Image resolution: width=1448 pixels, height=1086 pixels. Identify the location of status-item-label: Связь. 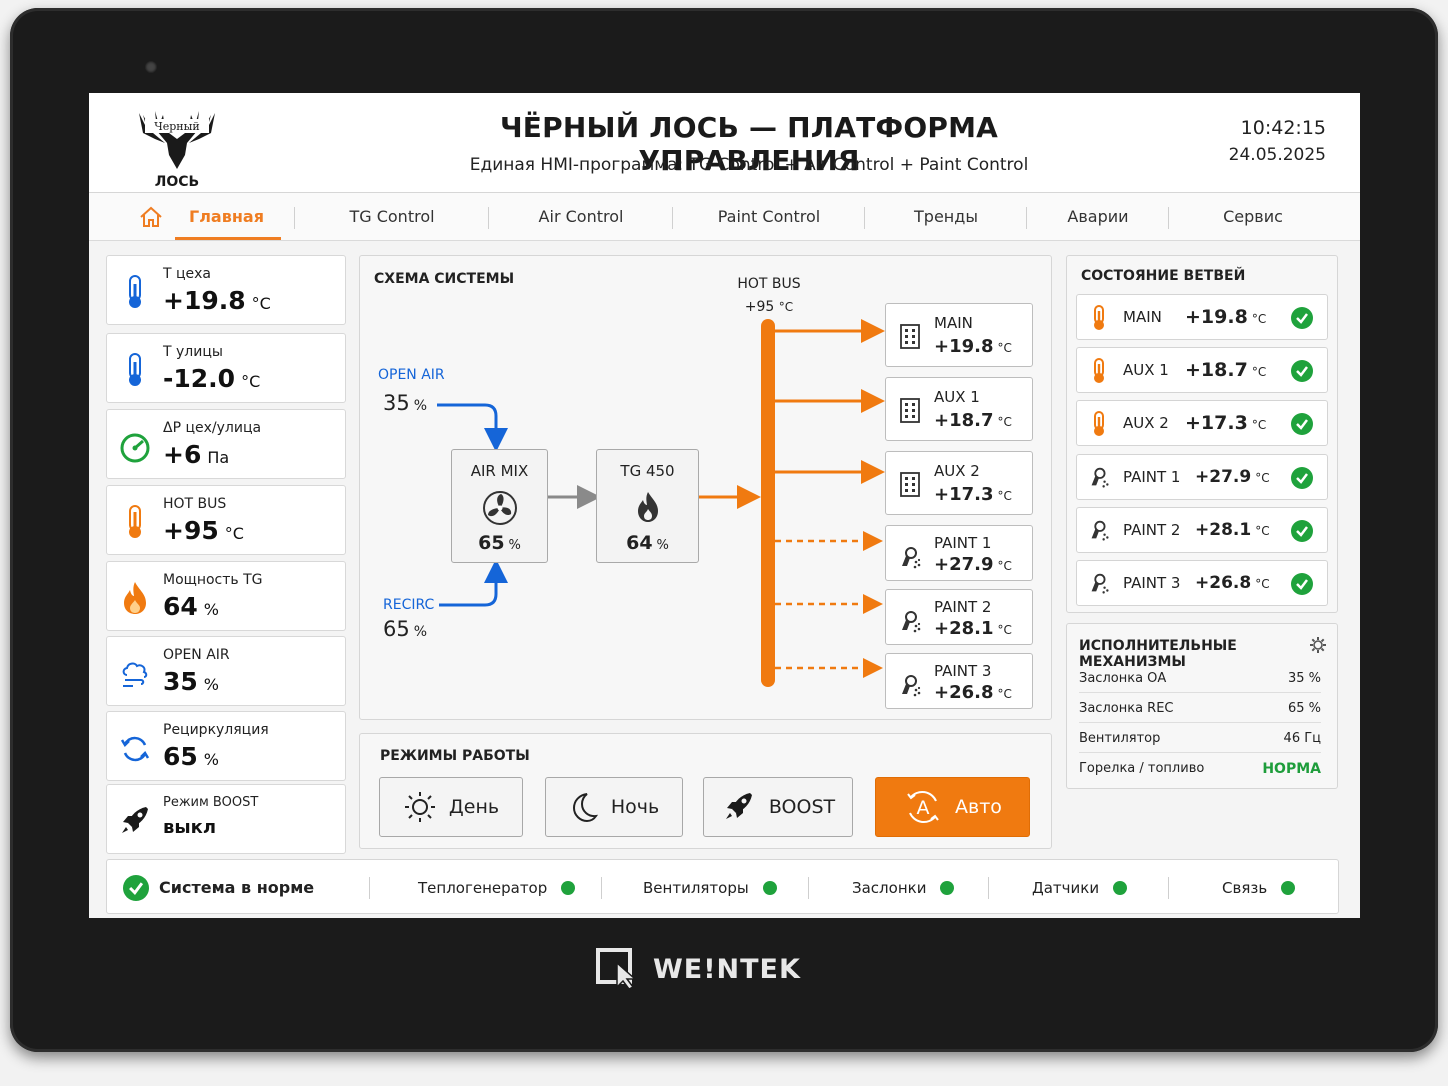
(1245, 887).